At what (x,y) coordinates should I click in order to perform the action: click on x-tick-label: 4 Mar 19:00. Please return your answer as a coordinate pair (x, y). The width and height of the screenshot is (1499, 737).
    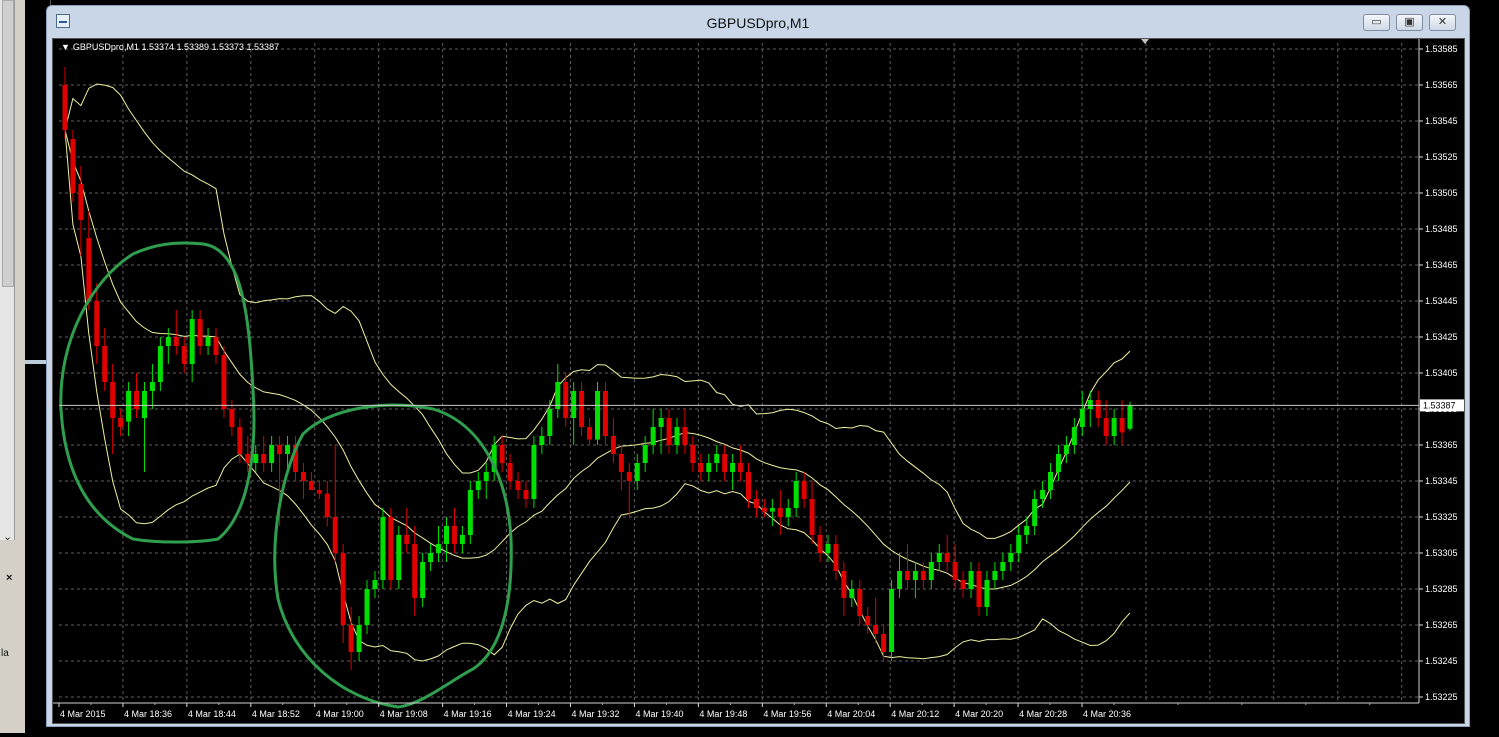
    Looking at the image, I should click on (340, 714).